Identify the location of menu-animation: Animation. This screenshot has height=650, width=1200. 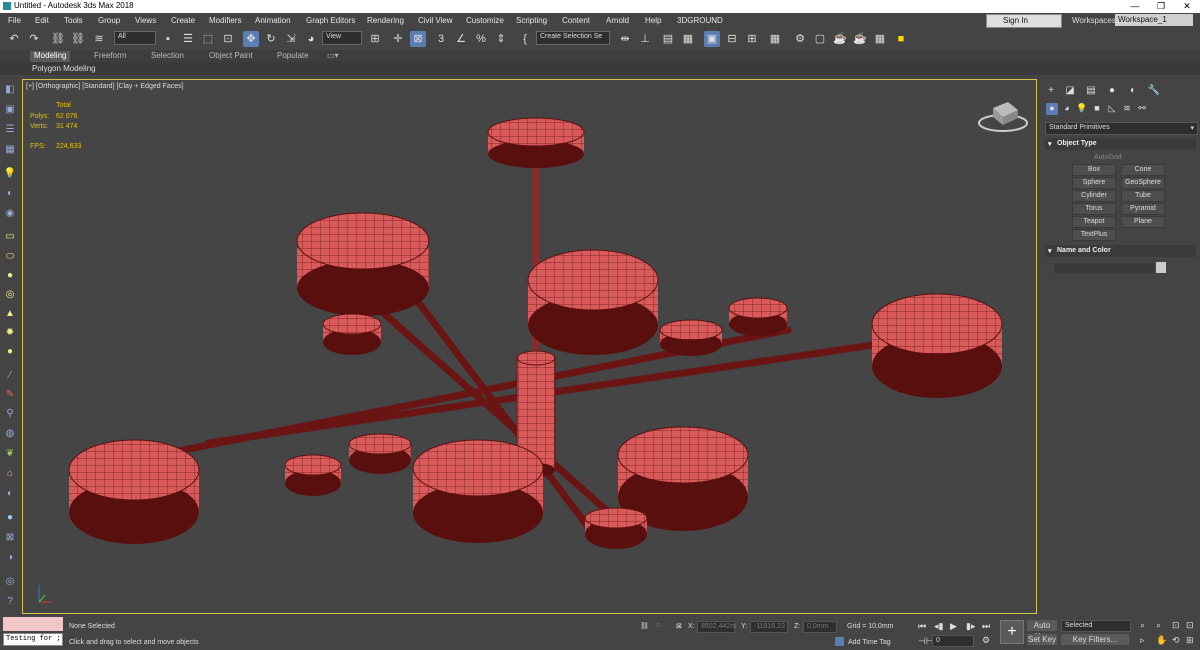
(273, 20).